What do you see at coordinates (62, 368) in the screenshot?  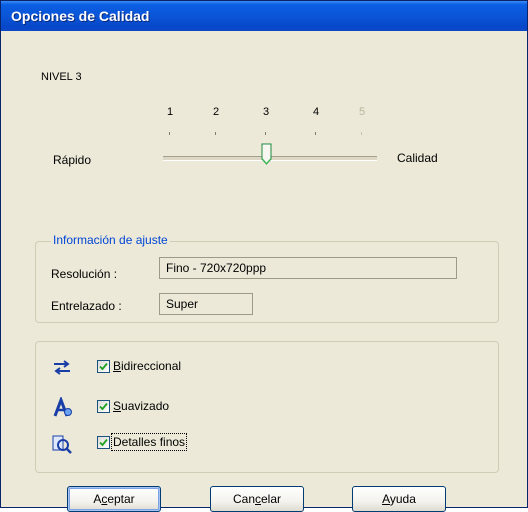 I see `bidirectional-icon` at bounding box center [62, 368].